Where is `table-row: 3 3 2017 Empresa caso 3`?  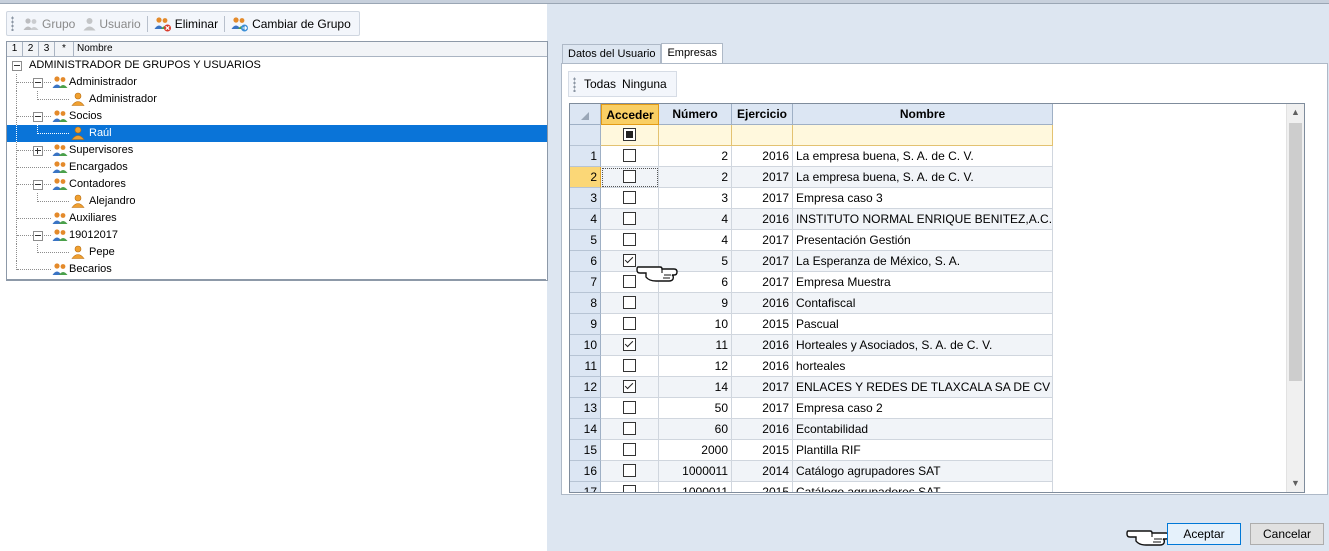
table-row: 3 3 2017 Empresa caso 3 is located at coordinates (811, 198).